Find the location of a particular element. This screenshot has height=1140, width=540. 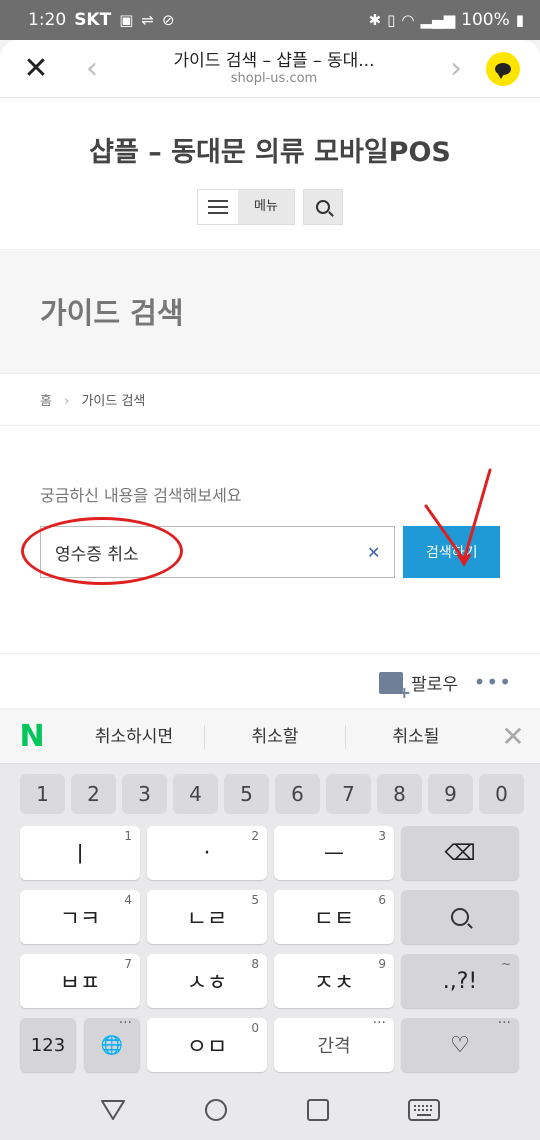

keyboard-suggestion-bar: N 취소하시면 취소할 취소될 ✕ is located at coordinates (270, 737).